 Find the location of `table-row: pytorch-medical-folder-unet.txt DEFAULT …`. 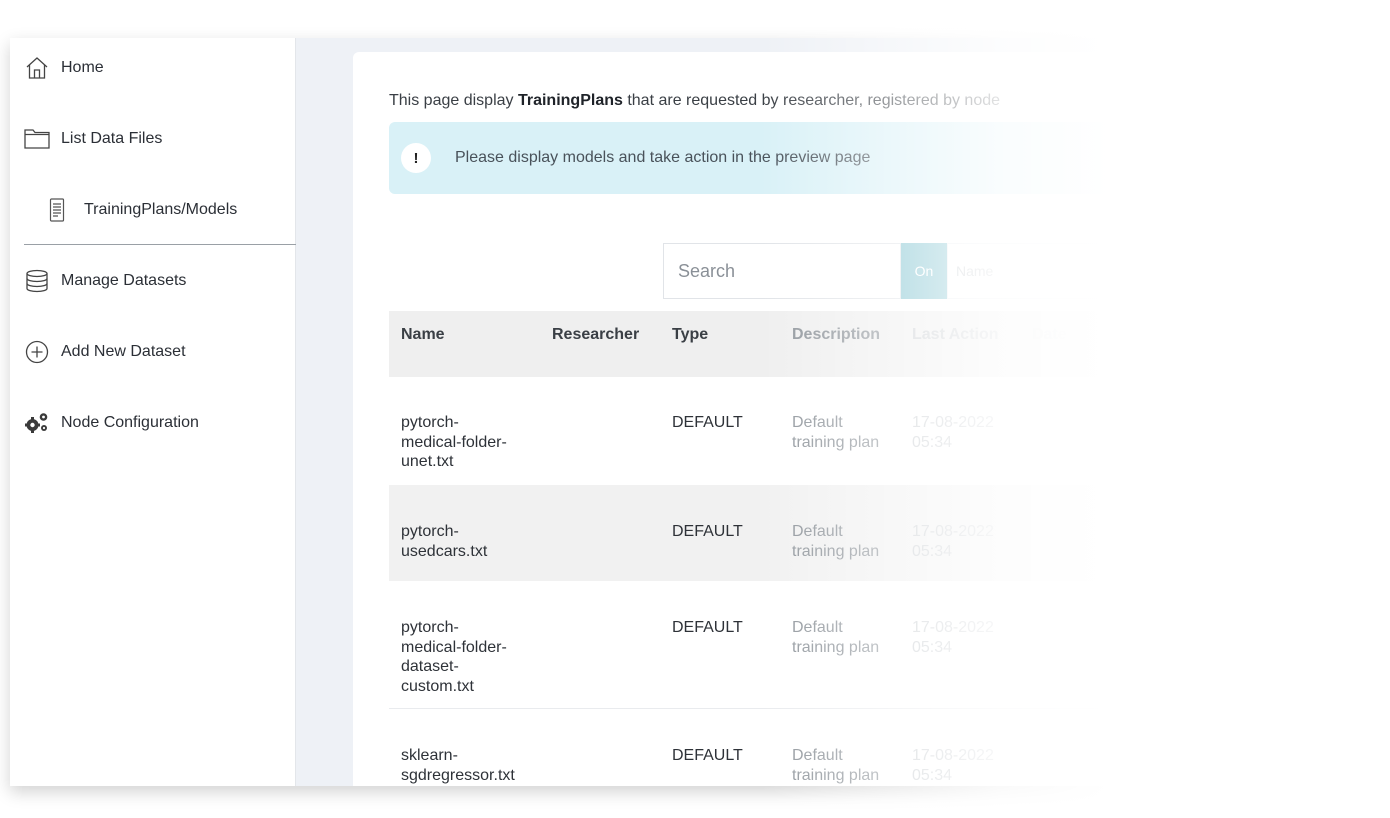

table-row: pytorch-medical-folder-unet.txt DEFAULT … is located at coordinates (764, 431).